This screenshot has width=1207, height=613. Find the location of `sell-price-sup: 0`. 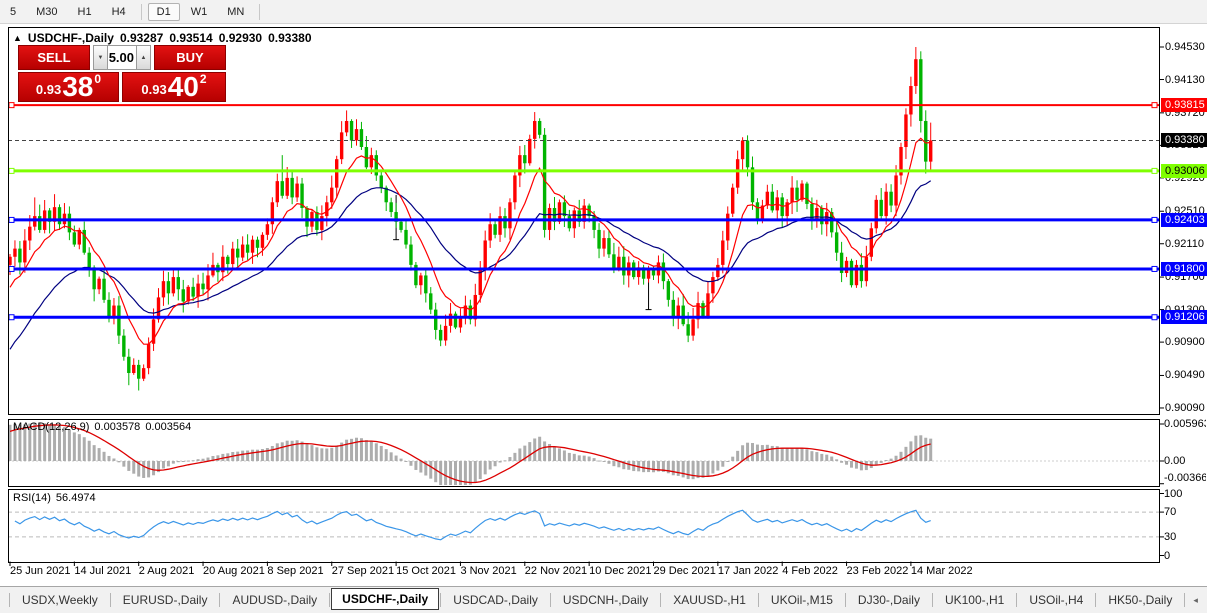

sell-price-sup: 0 is located at coordinates (98, 79).